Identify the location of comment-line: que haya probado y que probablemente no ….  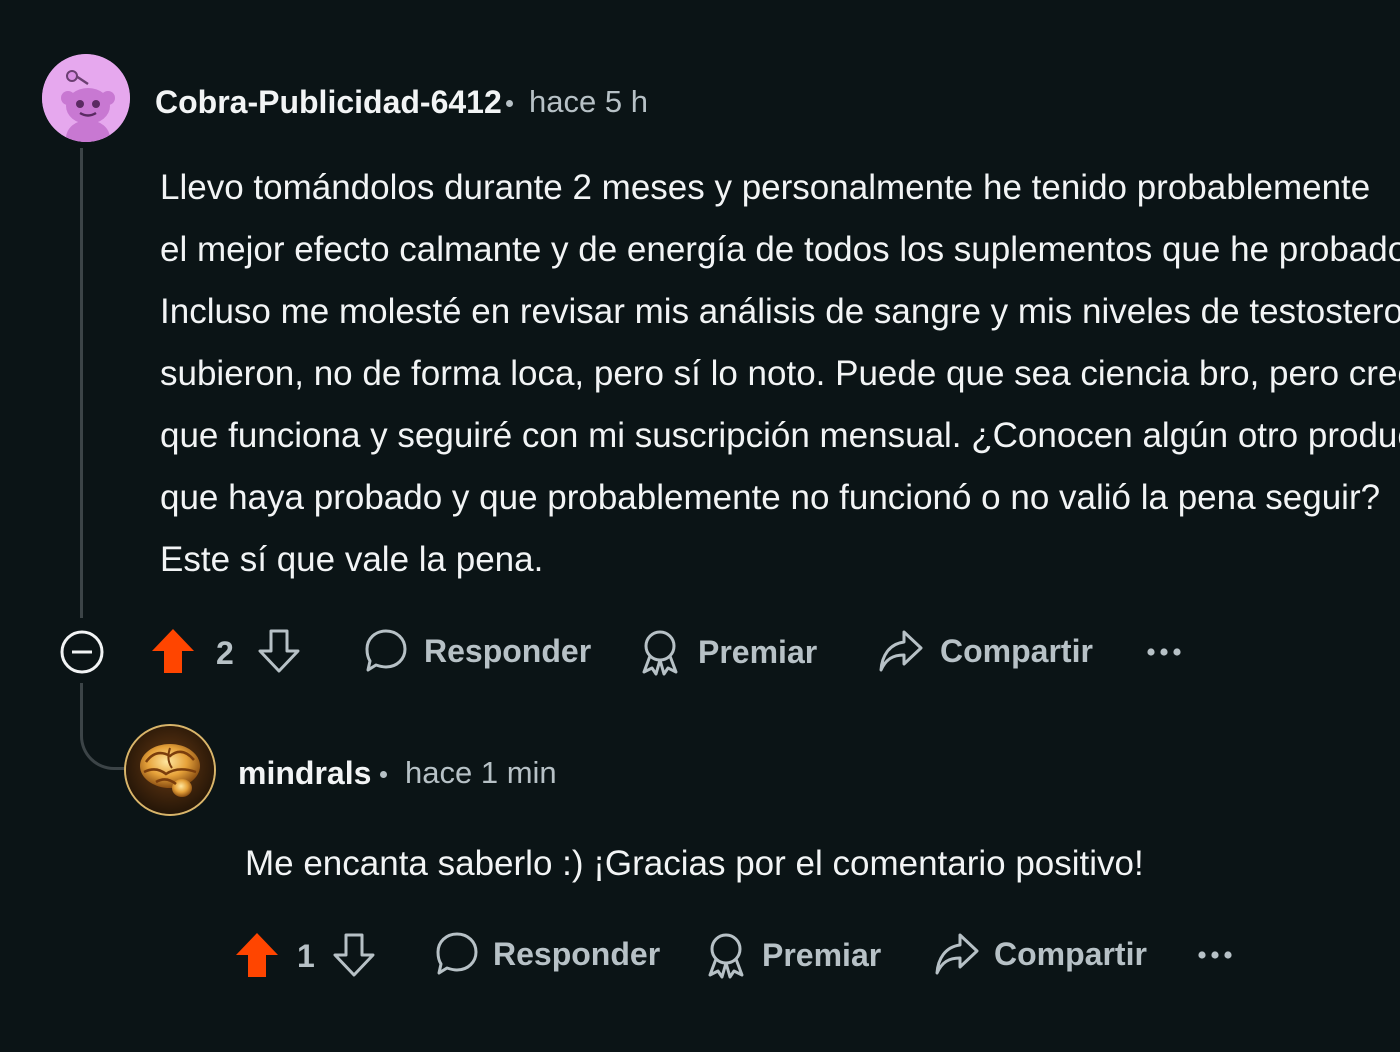
(770, 497).